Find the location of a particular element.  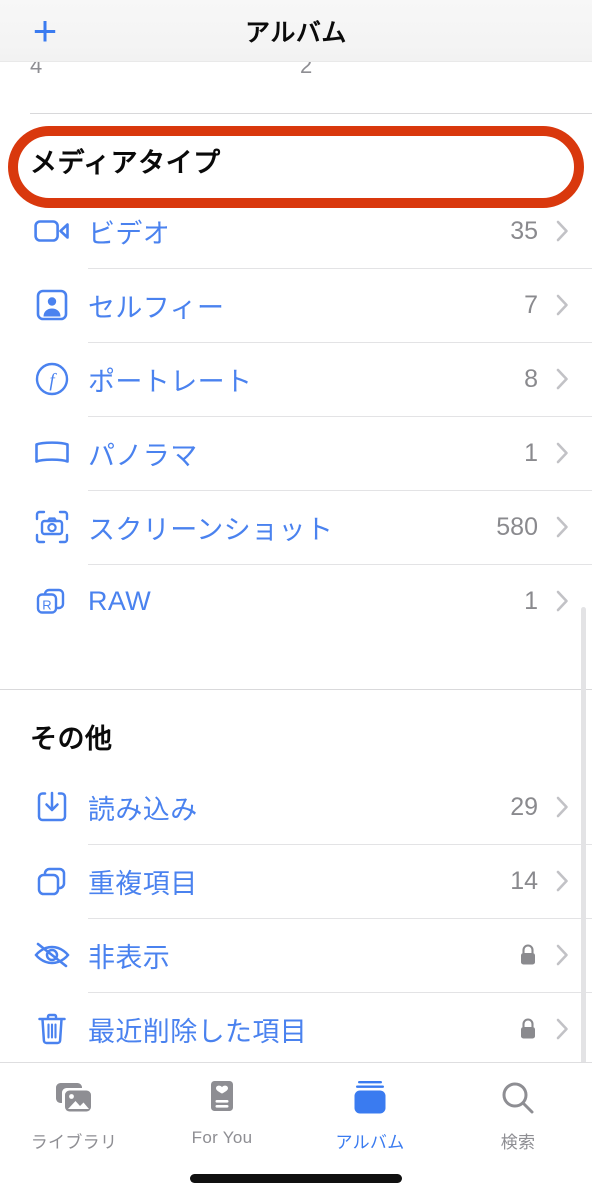

selfie-person-icon is located at coordinates (52, 305).